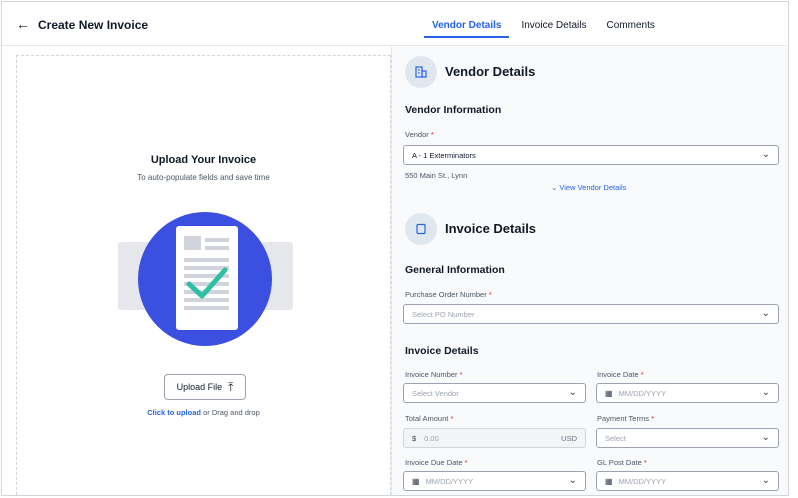 The image size is (798, 498). I want to click on invoice-date-picker: ▦ MM/DD/YYYY ⌄, so click(687, 393).